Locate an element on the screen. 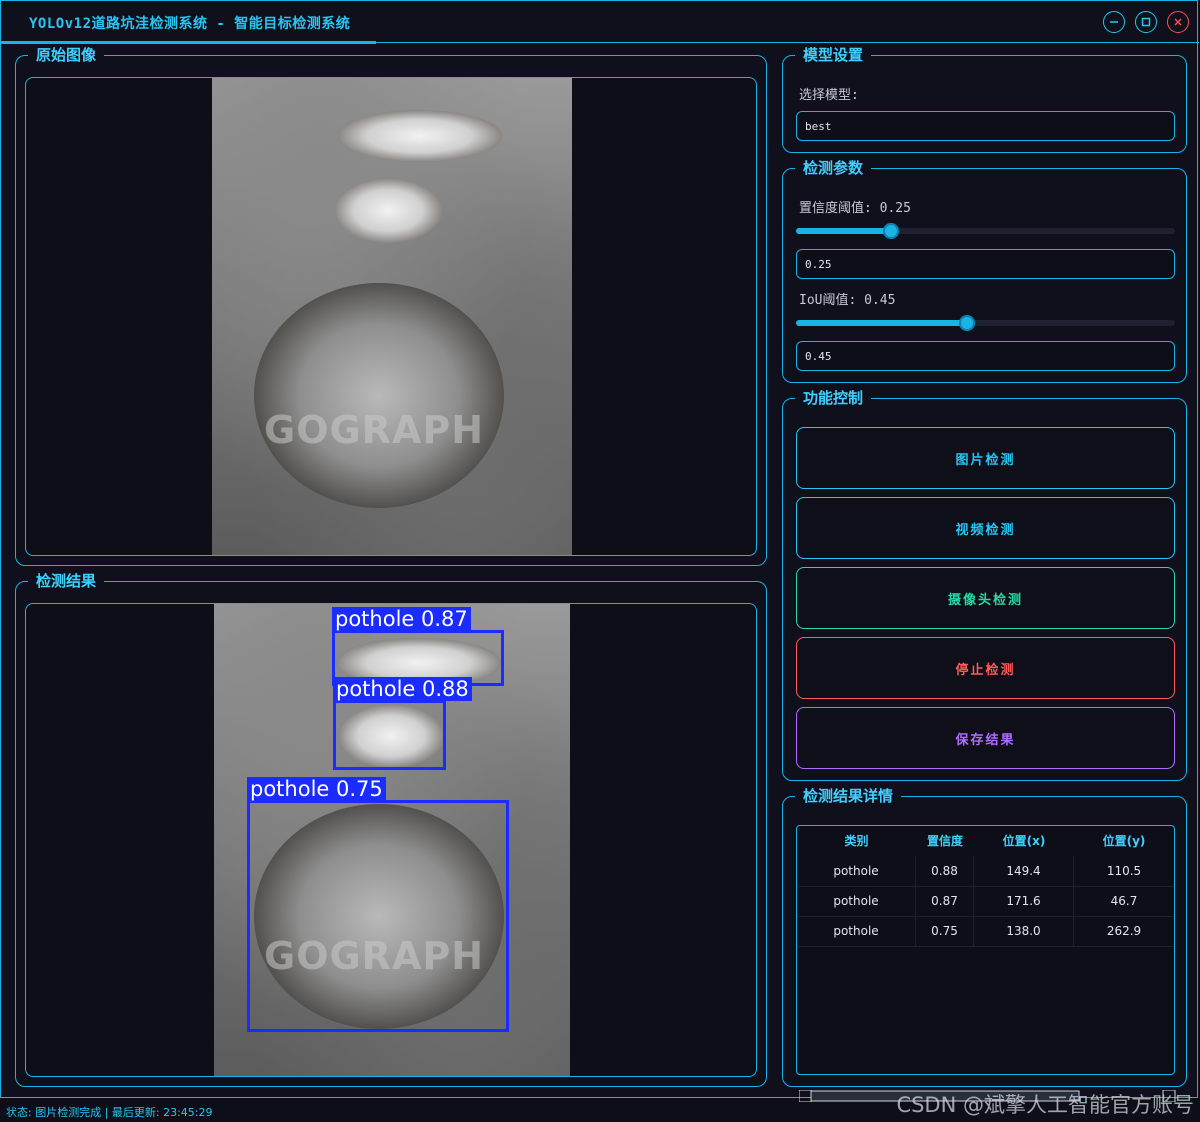 This screenshot has width=1200, height=1122. maximize-button is located at coordinates (1146, 22).